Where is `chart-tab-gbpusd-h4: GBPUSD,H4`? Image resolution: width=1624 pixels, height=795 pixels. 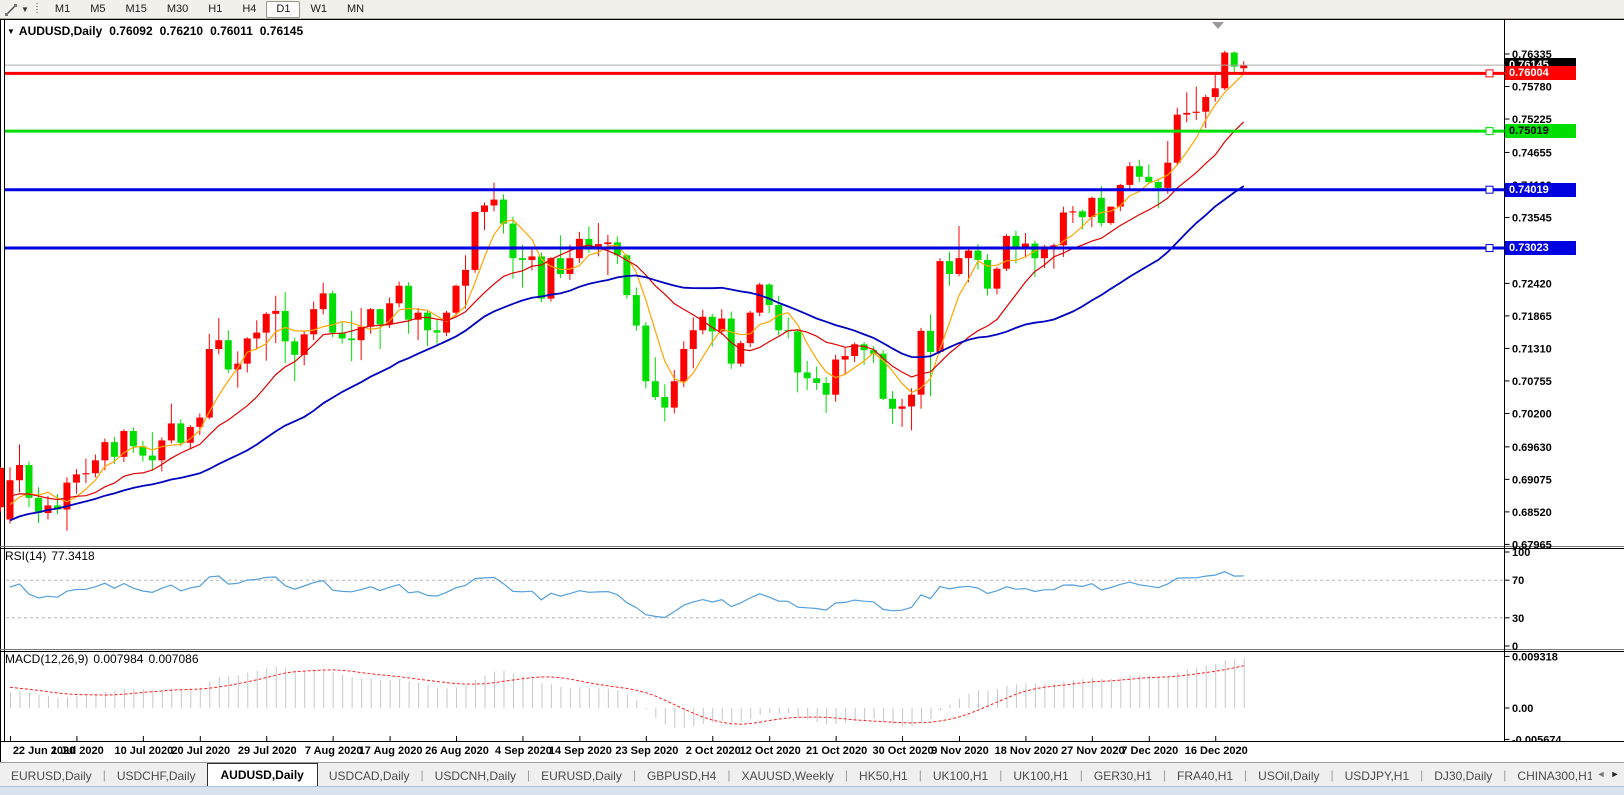
chart-tab-gbpusd-h4: GBPUSD,H4 is located at coordinates (681, 775).